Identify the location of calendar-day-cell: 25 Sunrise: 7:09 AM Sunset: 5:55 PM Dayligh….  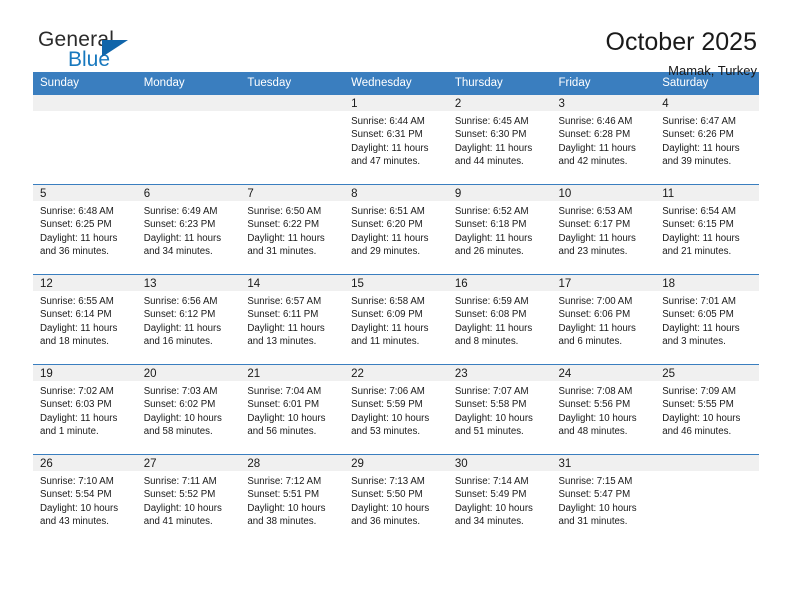
(707, 409).